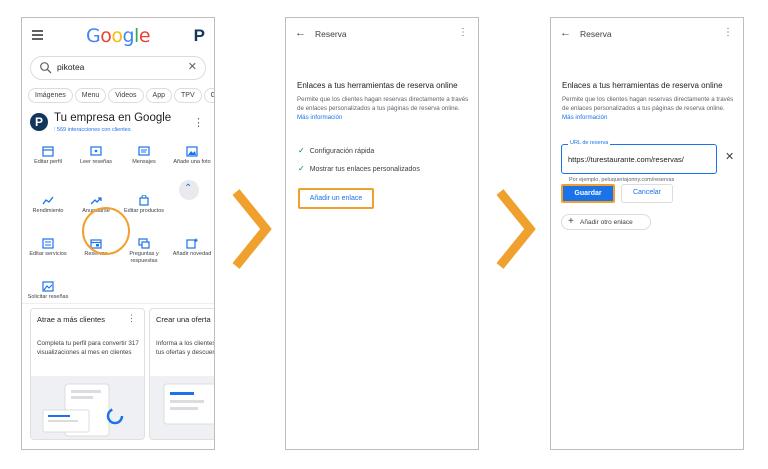  Describe the element at coordinates (159, 95) in the screenshot. I see `chip-app: App` at that location.